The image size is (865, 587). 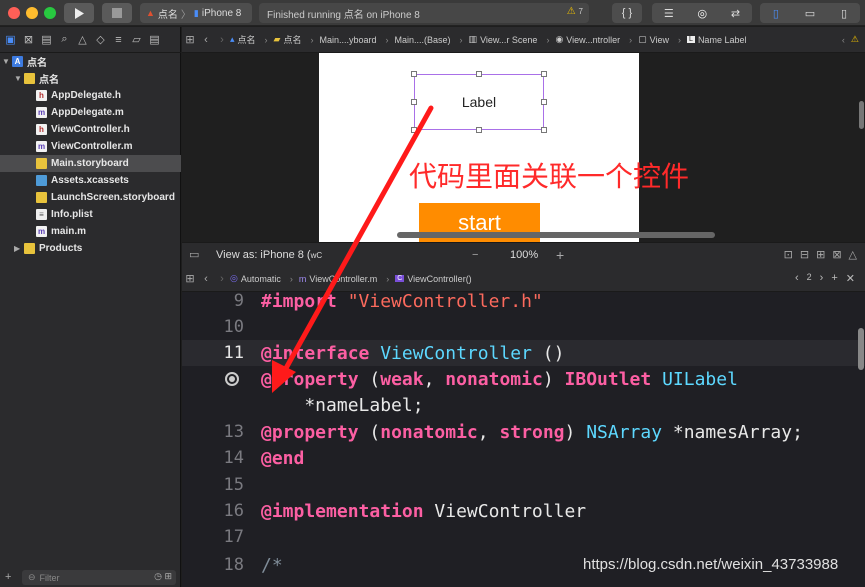 I want to click on report-icon: ▤, so click(x=154, y=39).